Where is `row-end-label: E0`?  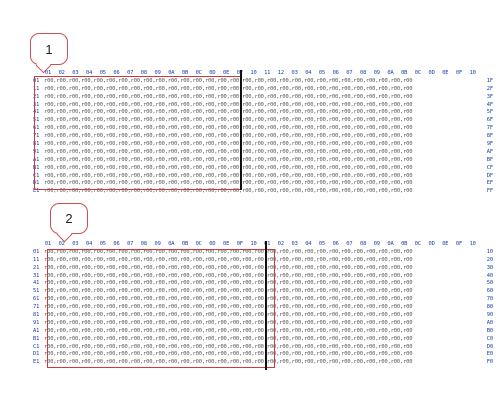
row-end-label: E0 is located at coordinates (489, 354).